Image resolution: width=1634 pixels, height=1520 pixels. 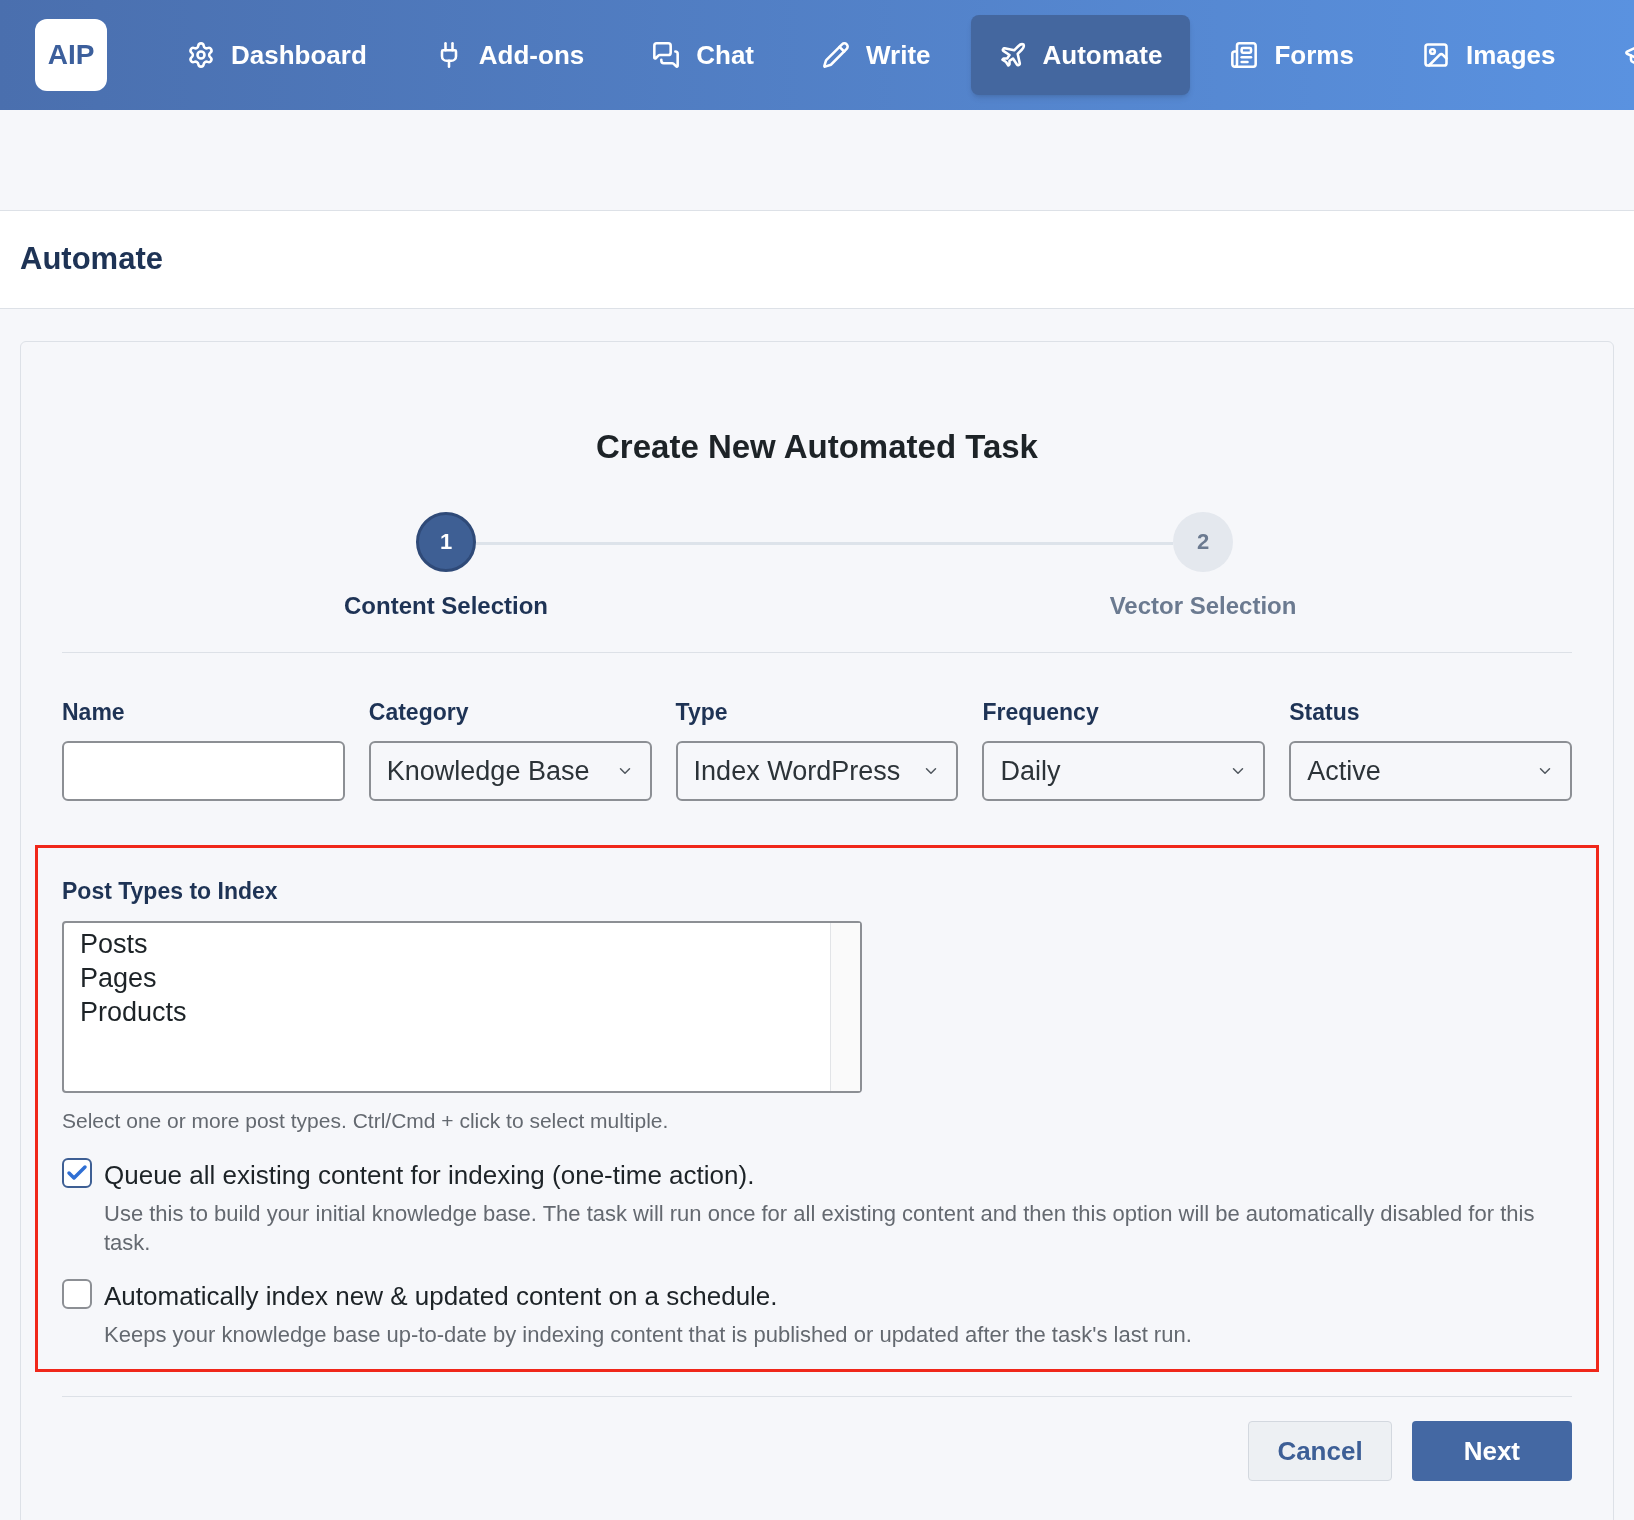 I want to click on field-label: Name, so click(x=94, y=712).